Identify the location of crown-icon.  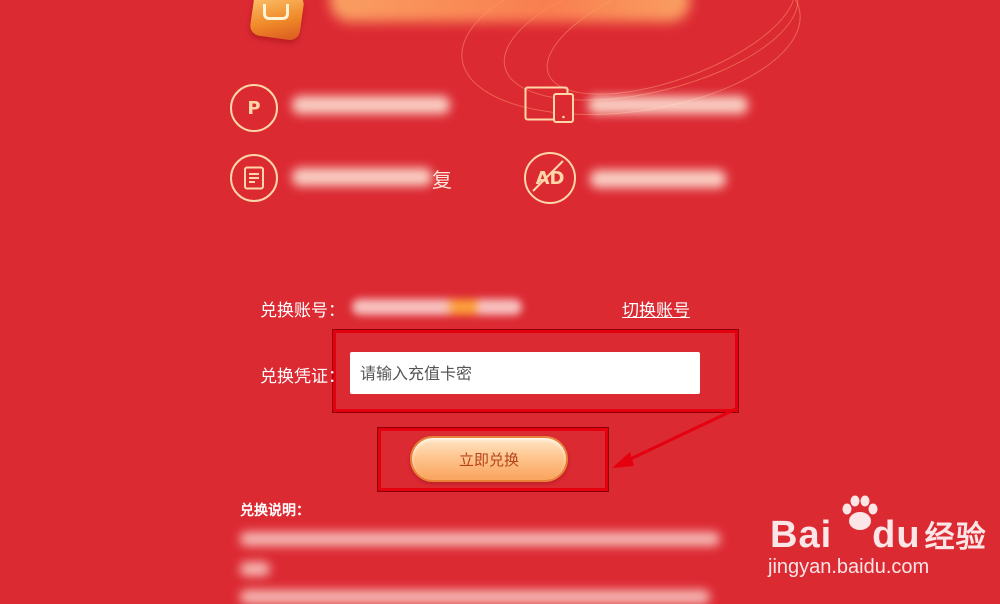
(276, 12).